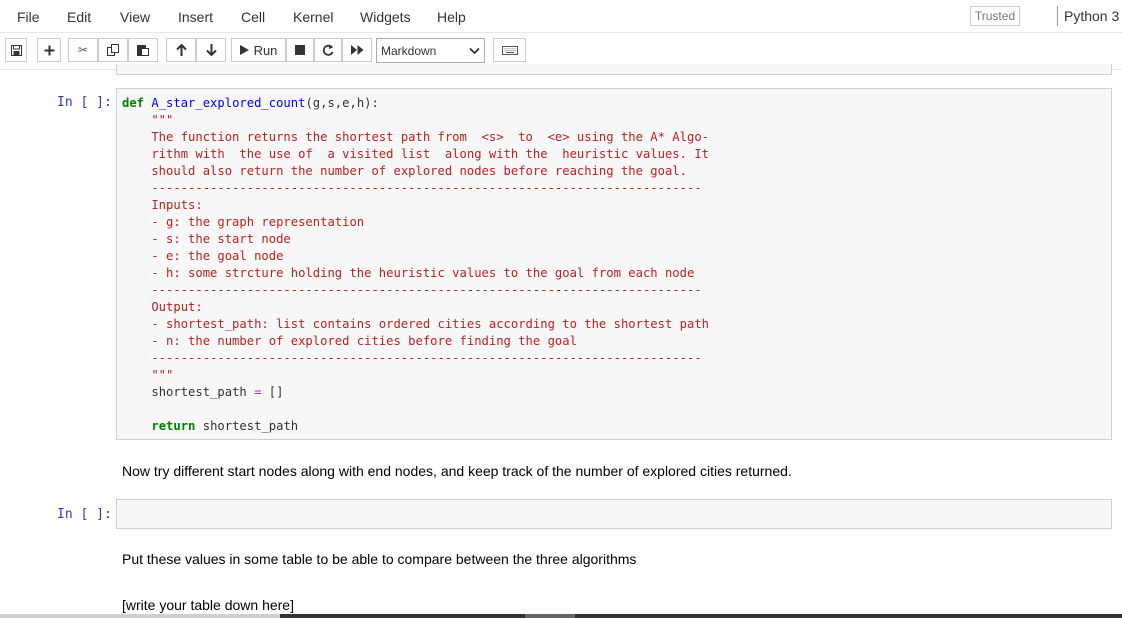 This screenshot has height=618, width=1122. What do you see at coordinates (253, 17) in the screenshot?
I see `menu-cell: Cell` at bounding box center [253, 17].